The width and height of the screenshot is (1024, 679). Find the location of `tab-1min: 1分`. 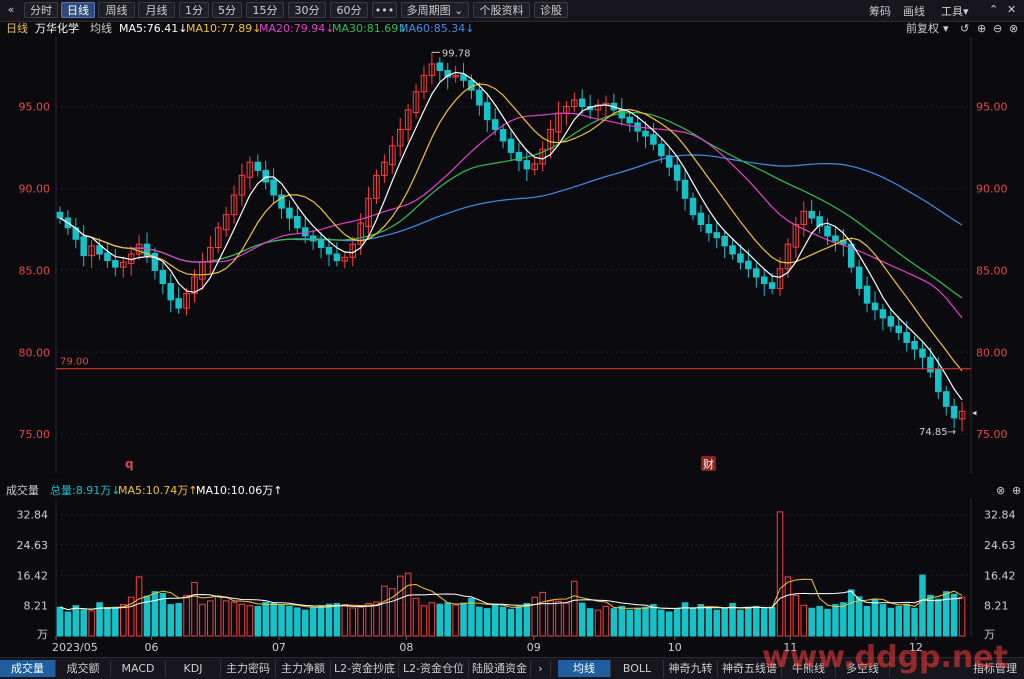

tab-1min: 1分 is located at coordinates (194, 10).